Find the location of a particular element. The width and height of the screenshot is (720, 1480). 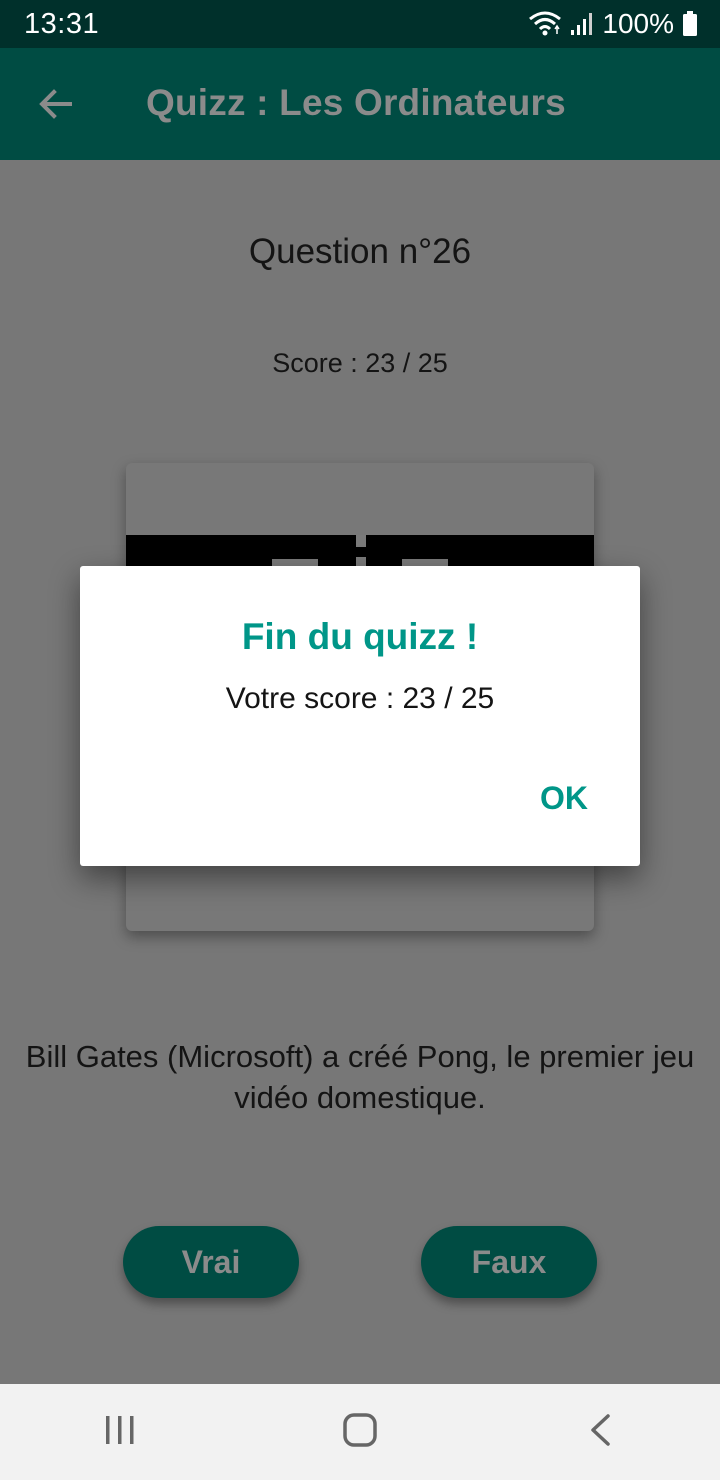

true-button: Vrai is located at coordinates (211, 1262).